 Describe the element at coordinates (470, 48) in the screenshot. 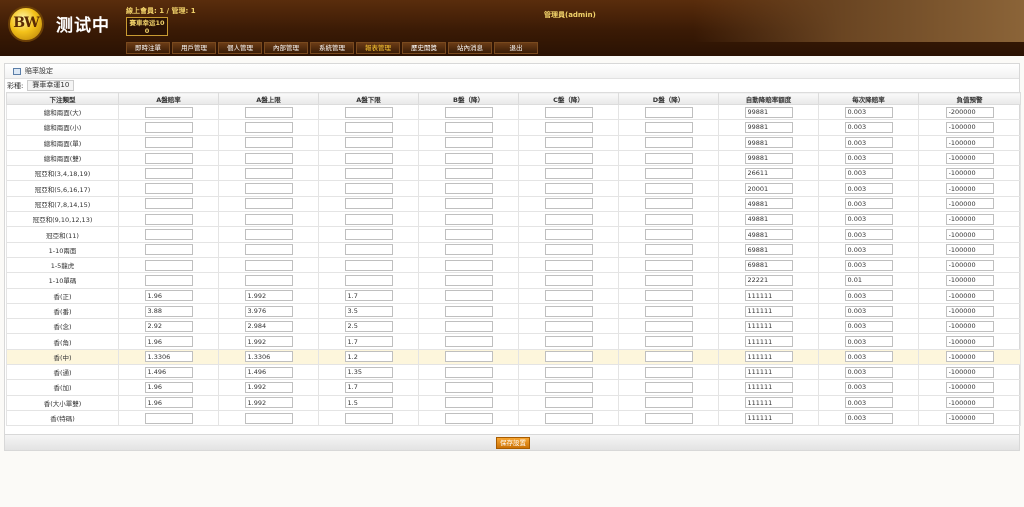

I see `nav-item: 站內消息` at that location.